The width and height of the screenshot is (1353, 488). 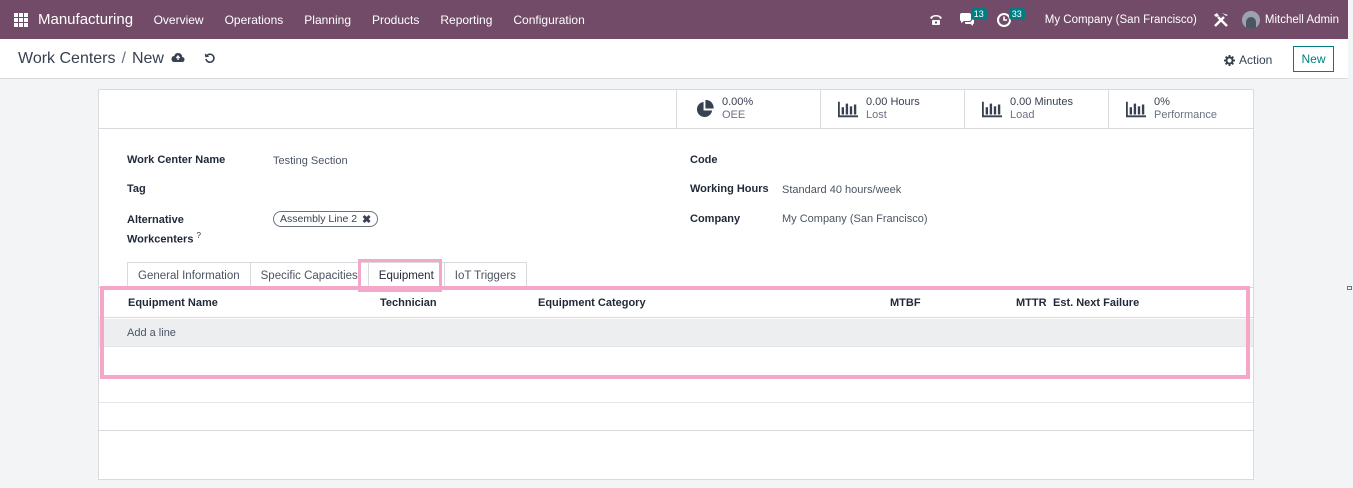 I want to click on performance-label: Performance, so click(x=1185, y=115).